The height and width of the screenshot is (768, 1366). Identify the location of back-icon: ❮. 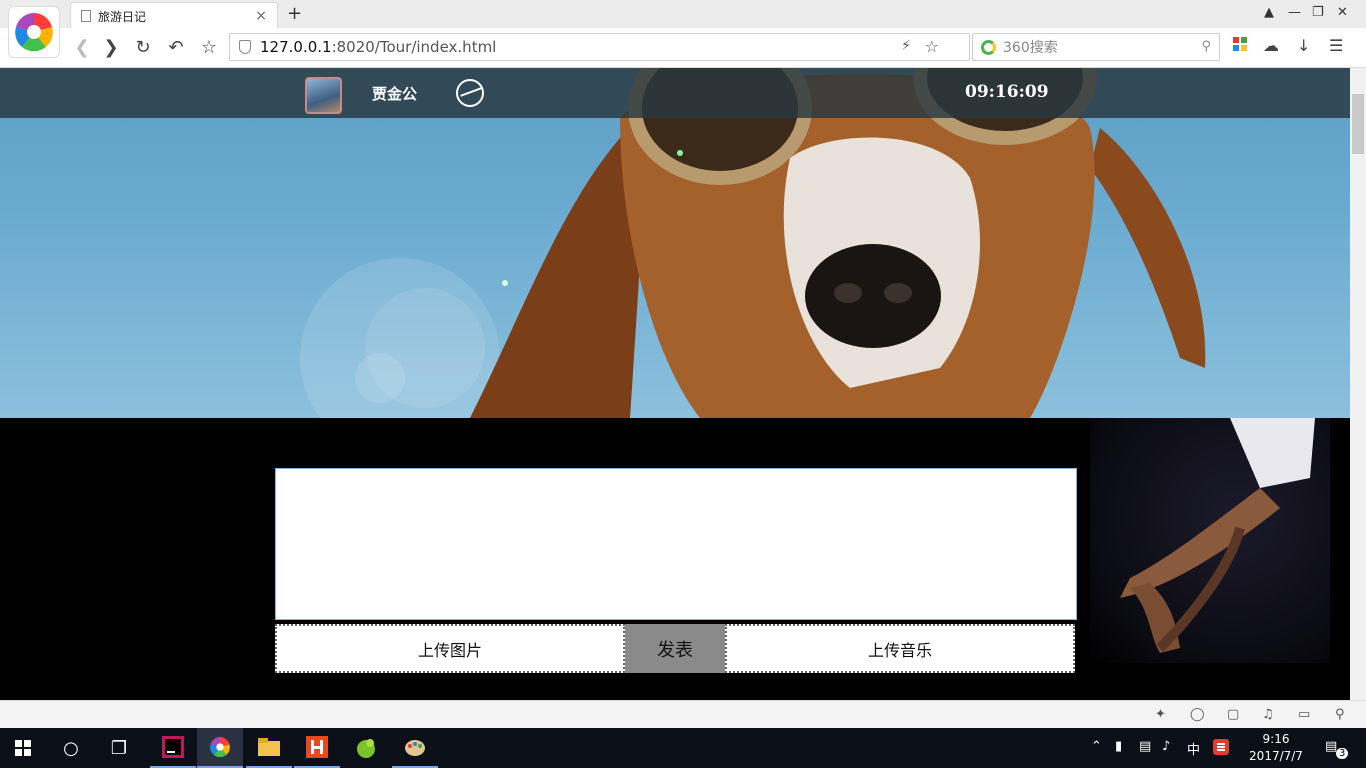
(82, 47).